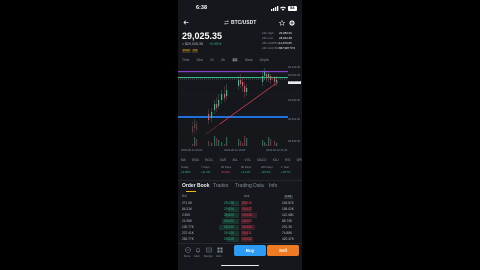 This screenshot has height=270, width=480. I want to click on margin-label: Margin, so click(208, 256).